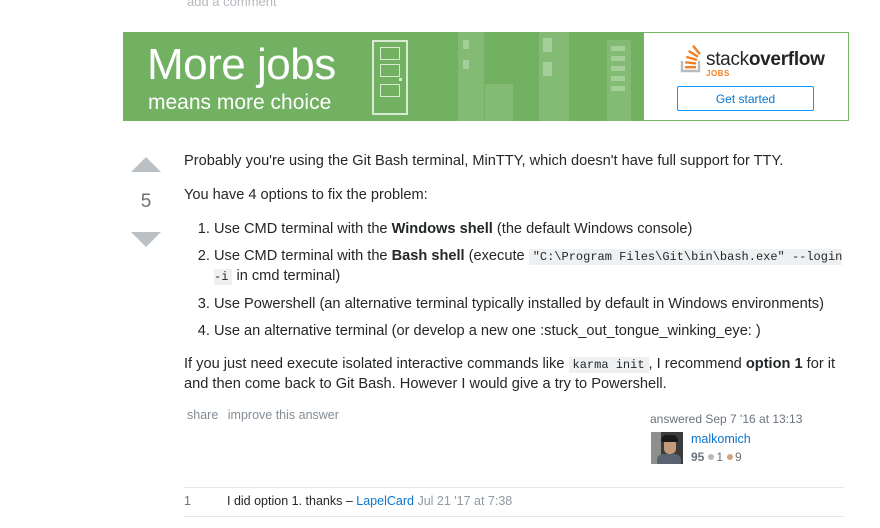 The width and height of the screenshot is (880, 528). I want to click on improve-answer-link: improve this answer, so click(283, 415).